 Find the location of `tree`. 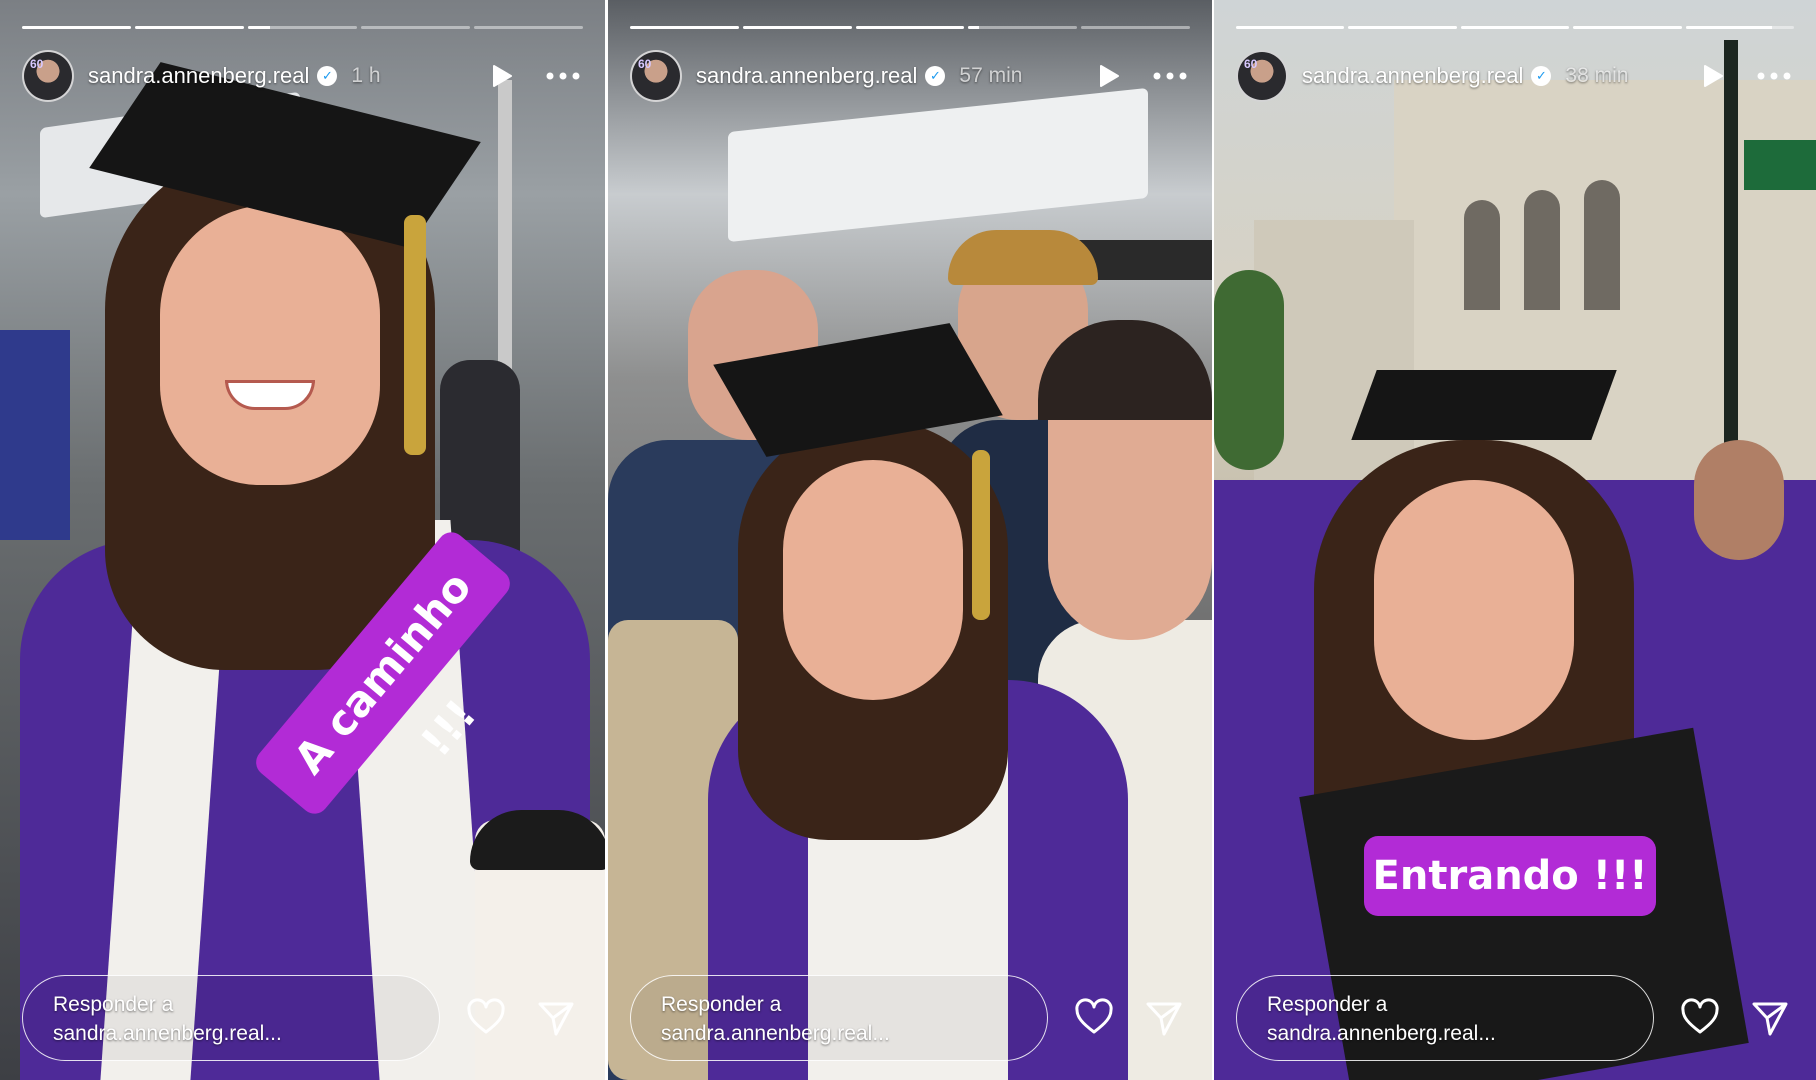

tree is located at coordinates (1249, 370).